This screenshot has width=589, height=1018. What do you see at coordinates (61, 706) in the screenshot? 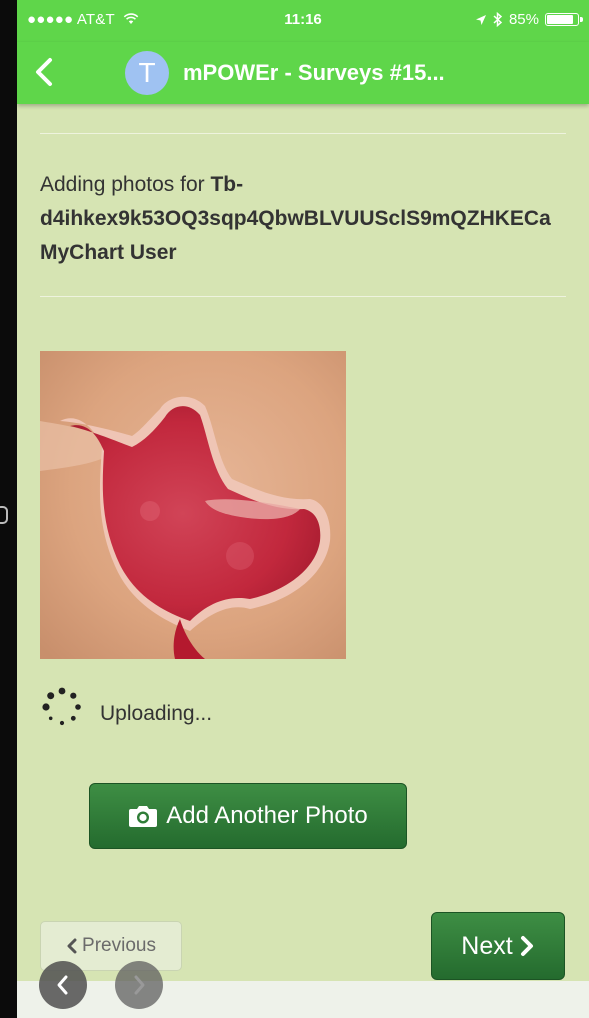
I see `spinner-icon` at bounding box center [61, 706].